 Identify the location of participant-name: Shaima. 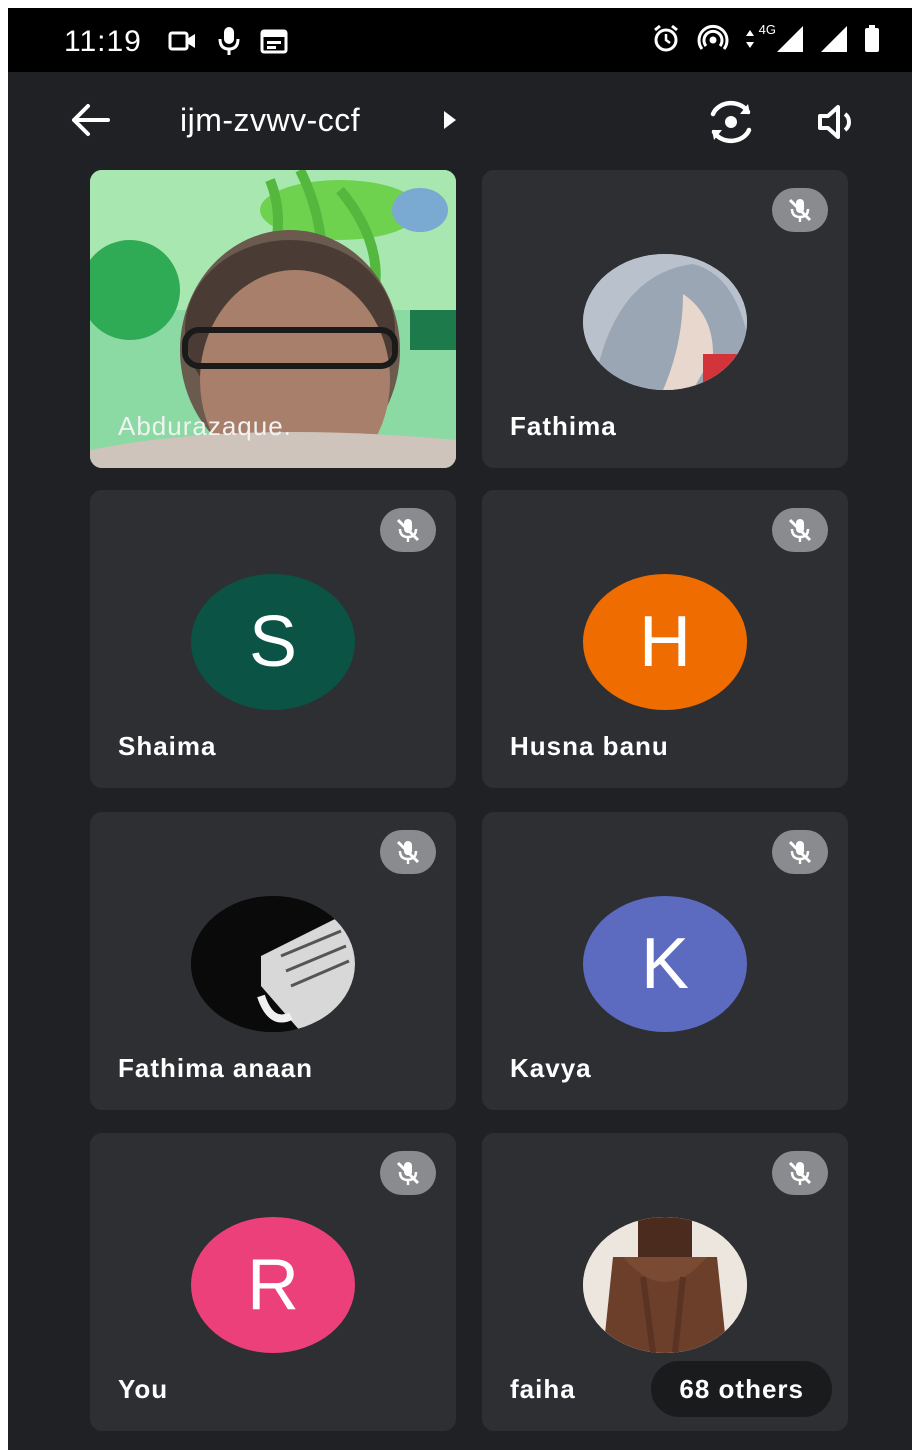
(167, 746).